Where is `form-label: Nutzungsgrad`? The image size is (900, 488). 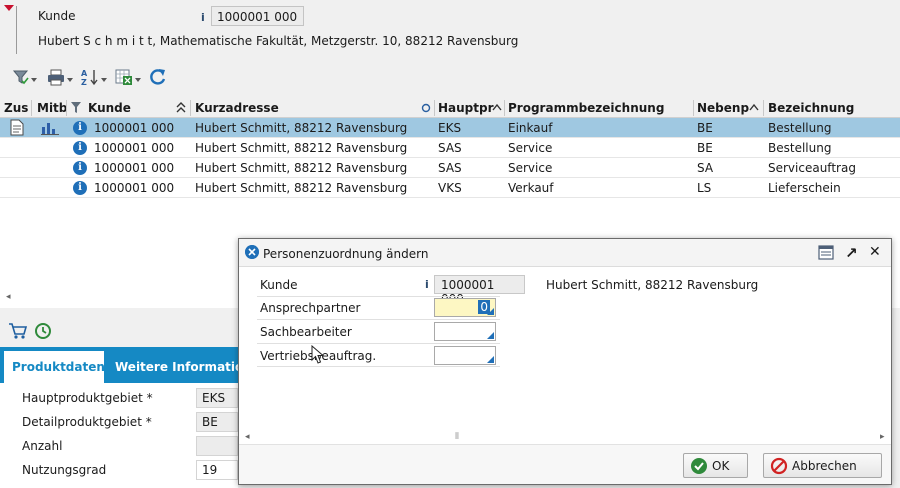 form-label: Nutzungsgrad is located at coordinates (64, 470).